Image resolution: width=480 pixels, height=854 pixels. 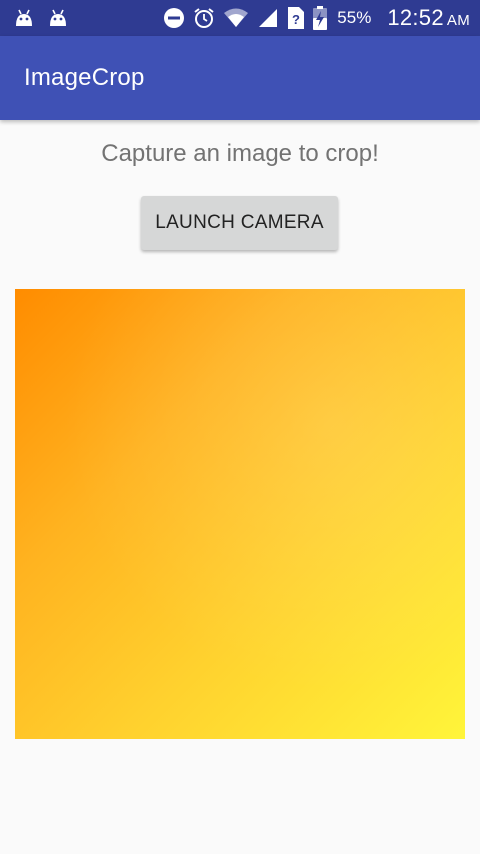 What do you see at coordinates (354, 17) in the screenshot?
I see `battery-percent: 55%` at bounding box center [354, 17].